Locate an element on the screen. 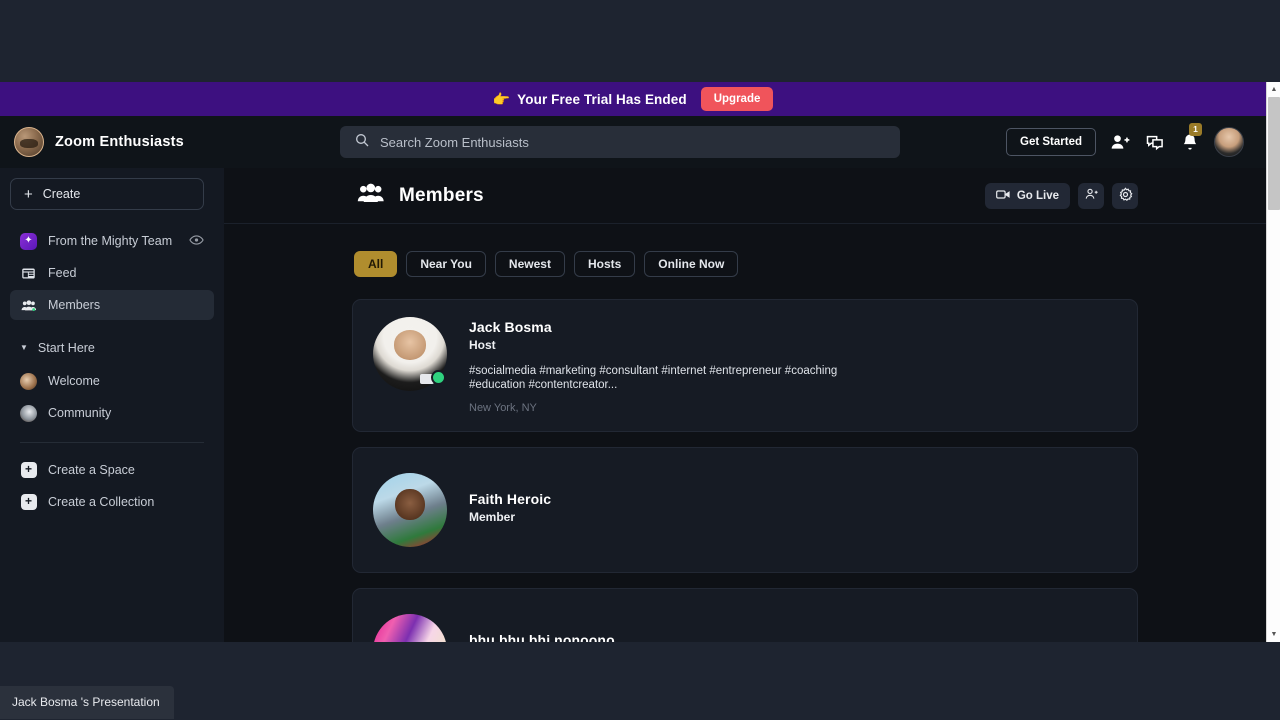  member-name: bhu bhu bhi nonoono is located at coordinates (542, 637).